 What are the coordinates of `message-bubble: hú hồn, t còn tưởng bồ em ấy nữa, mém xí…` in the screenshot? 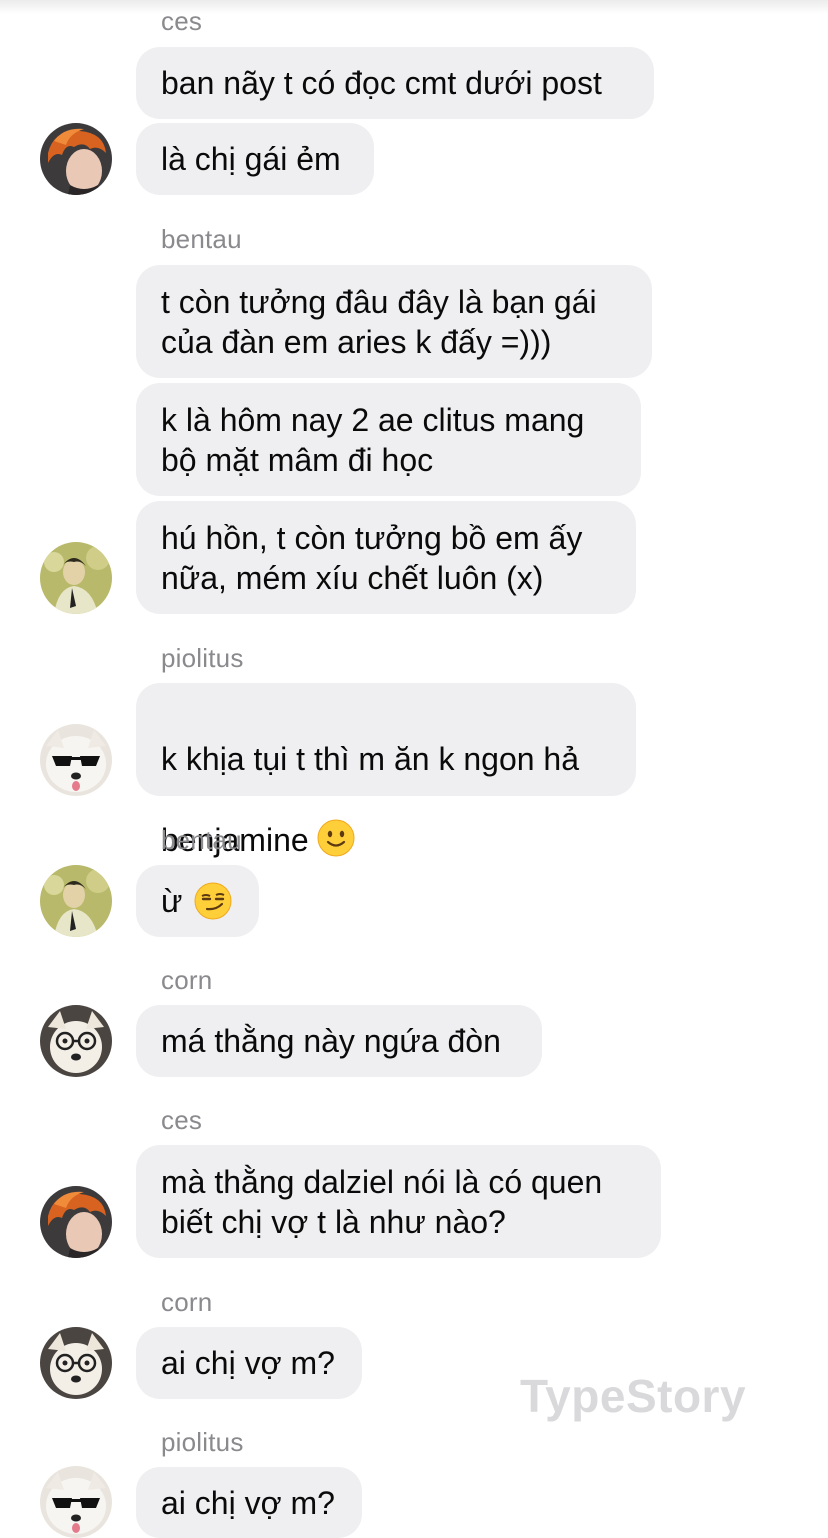 It's located at (386, 557).